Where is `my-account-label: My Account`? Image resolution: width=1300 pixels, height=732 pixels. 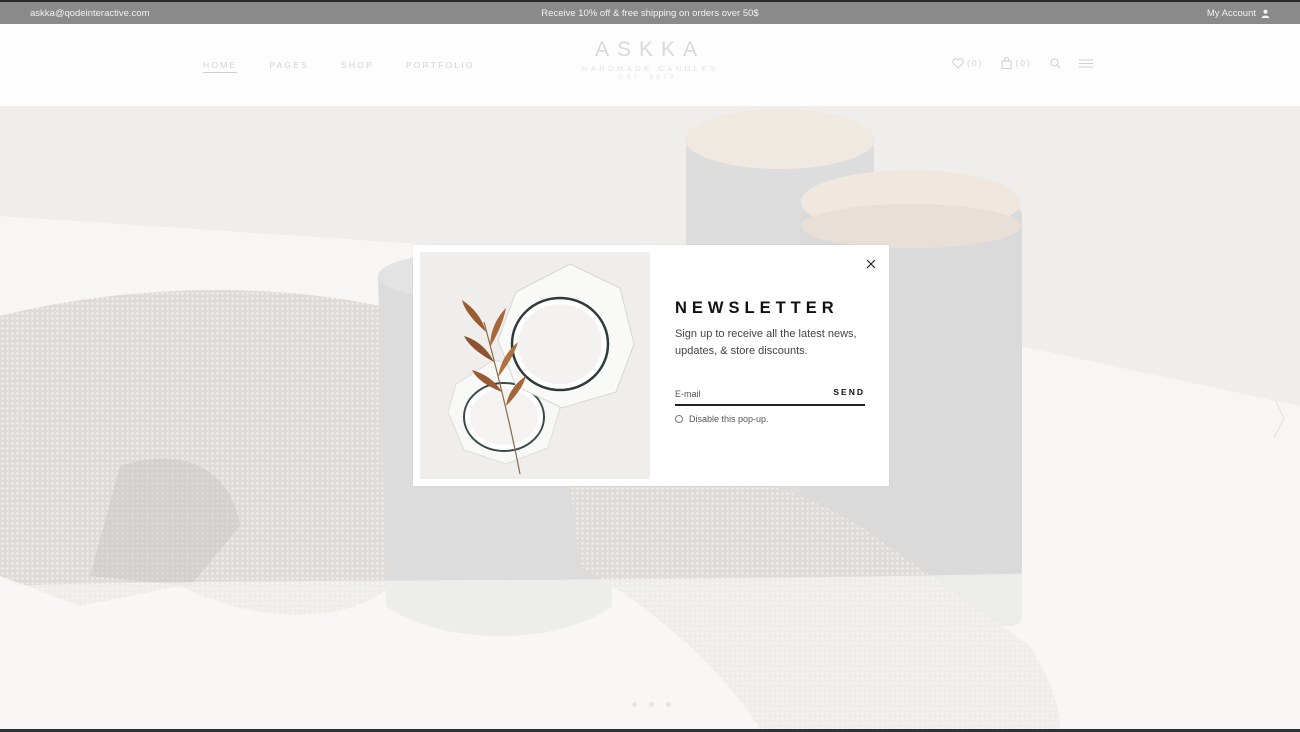
my-account-label: My Account is located at coordinates (1231, 13).